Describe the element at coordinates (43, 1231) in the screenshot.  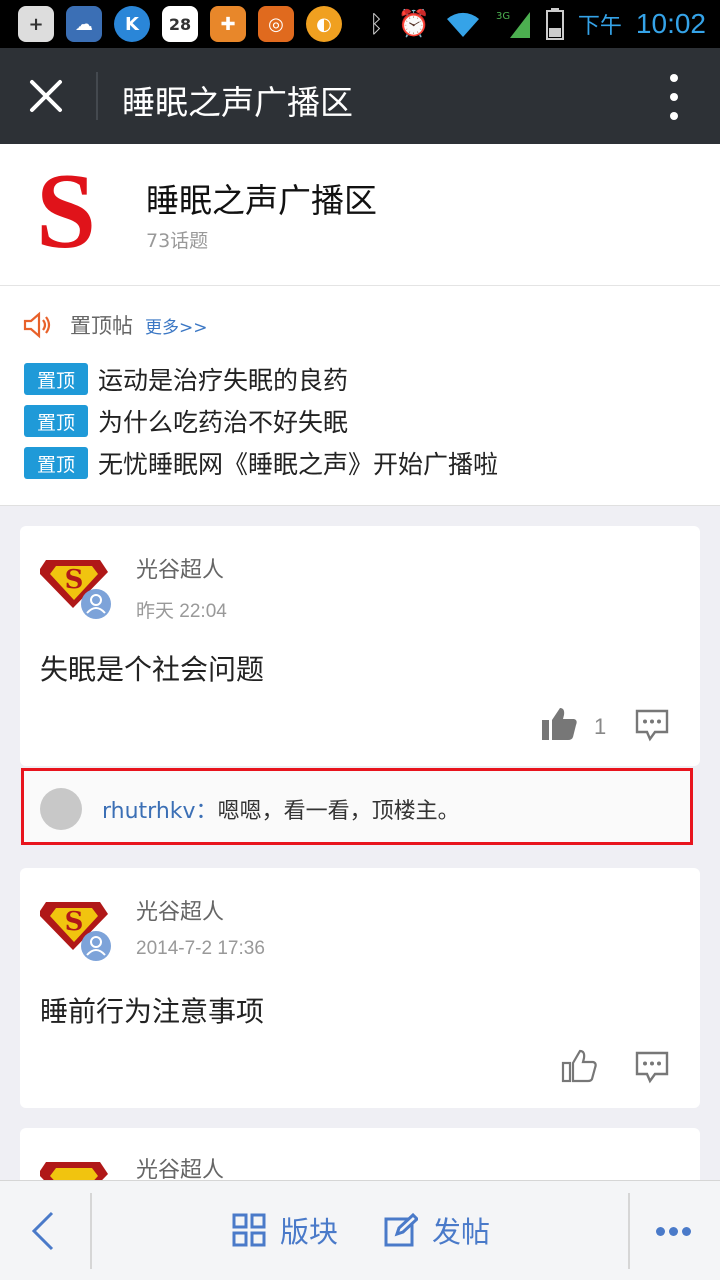
I see `back-icon` at that location.